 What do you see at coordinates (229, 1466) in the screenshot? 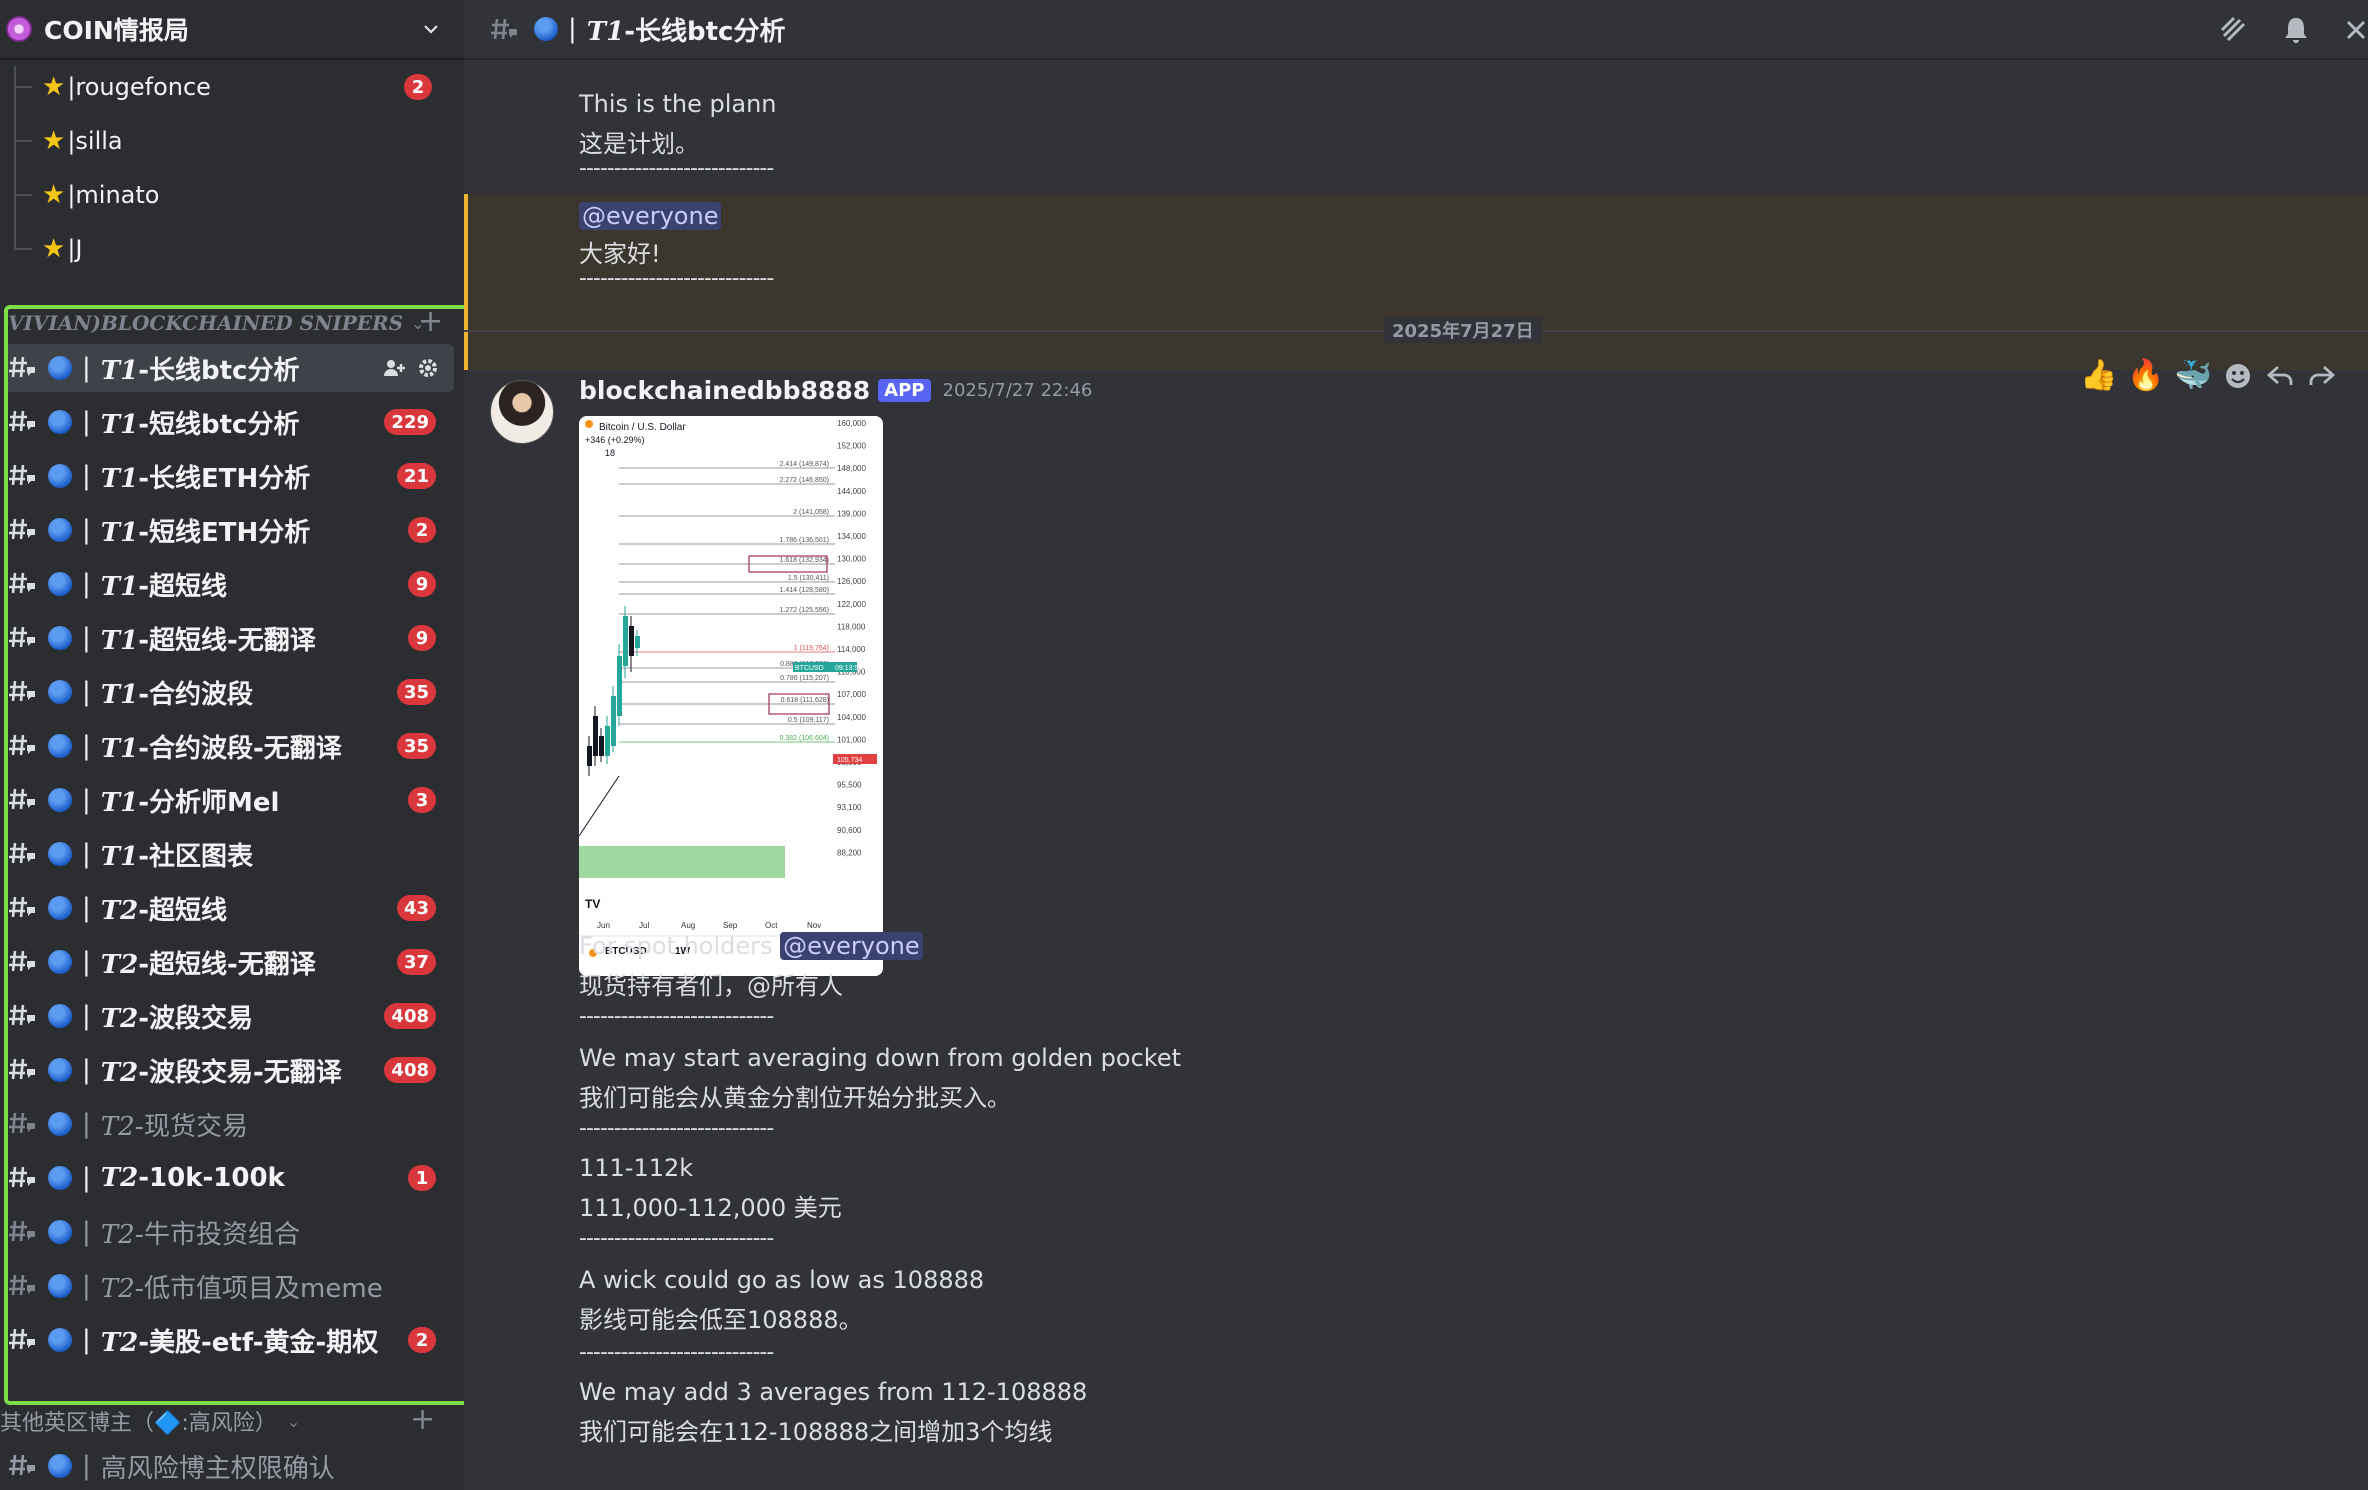
I see `channel-high-risk: | 高风险博主权限确认` at bounding box center [229, 1466].